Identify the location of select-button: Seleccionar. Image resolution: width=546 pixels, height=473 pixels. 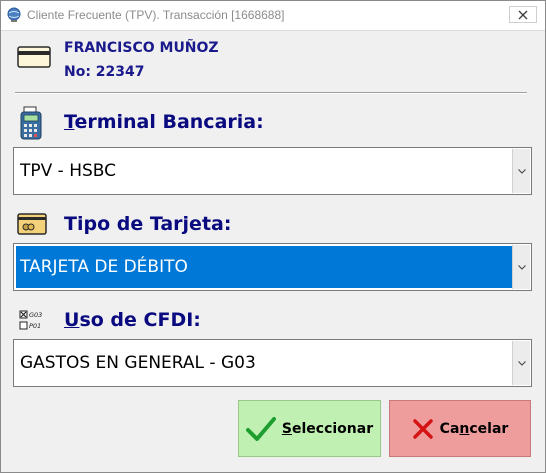
(309, 428).